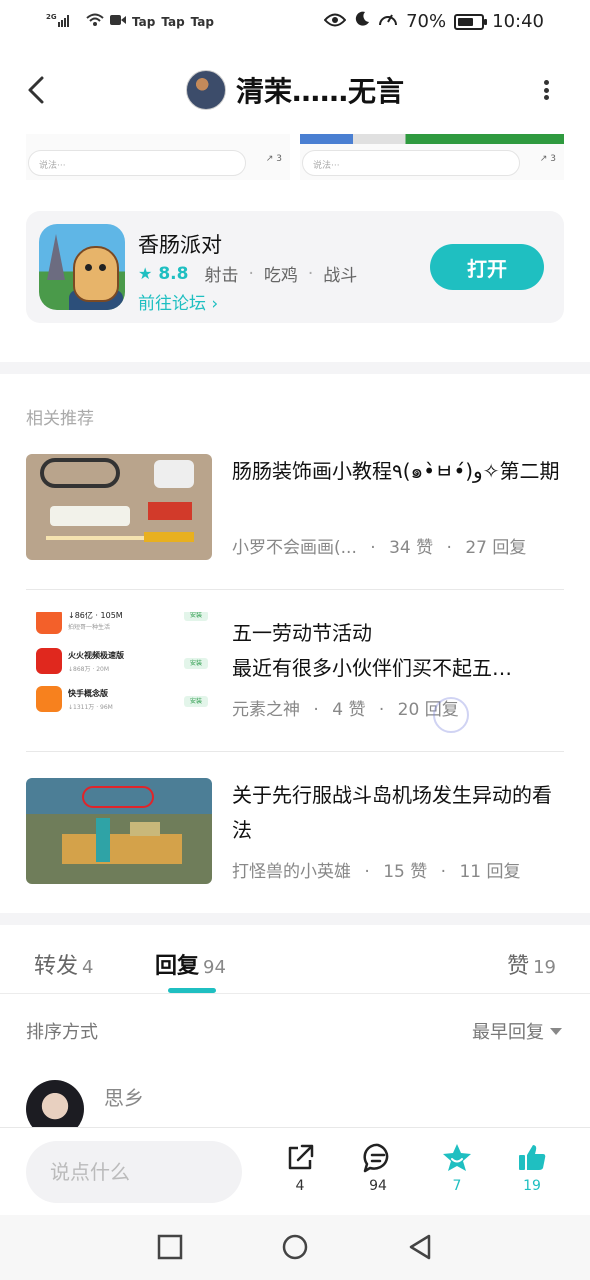  I want to click on related-item-title: 关于先行服战斗岛机场发生异动的看法, so click(392, 812).